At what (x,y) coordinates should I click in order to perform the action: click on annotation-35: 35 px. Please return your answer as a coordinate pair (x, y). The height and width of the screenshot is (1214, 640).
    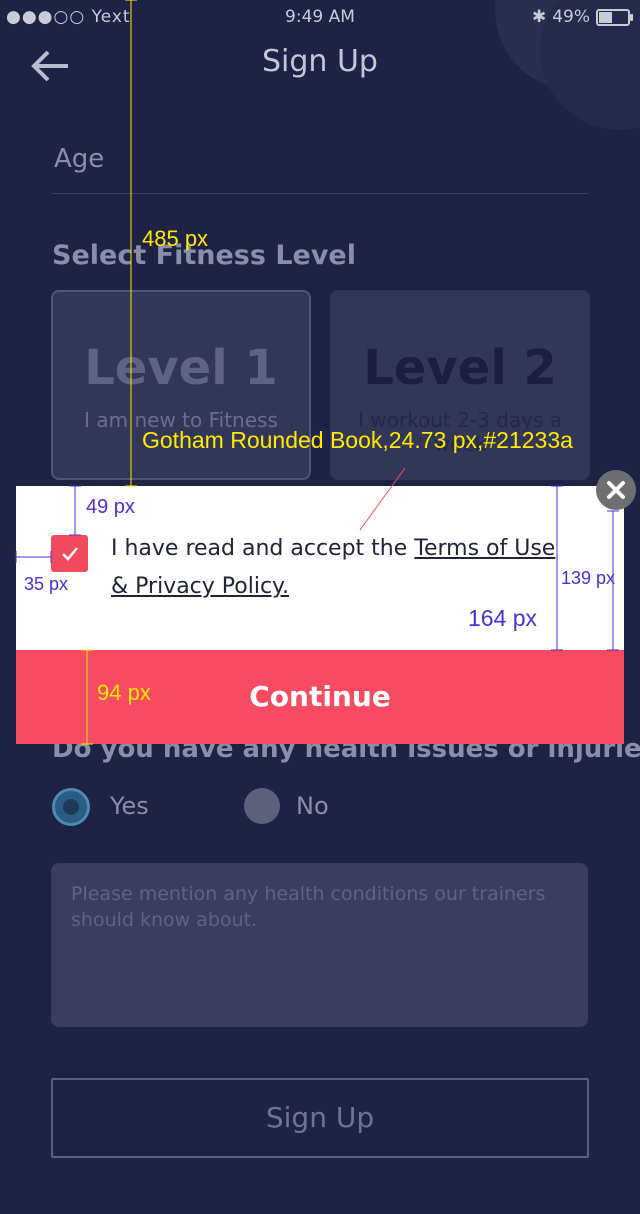
    Looking at the image, I should click on (46, 584).